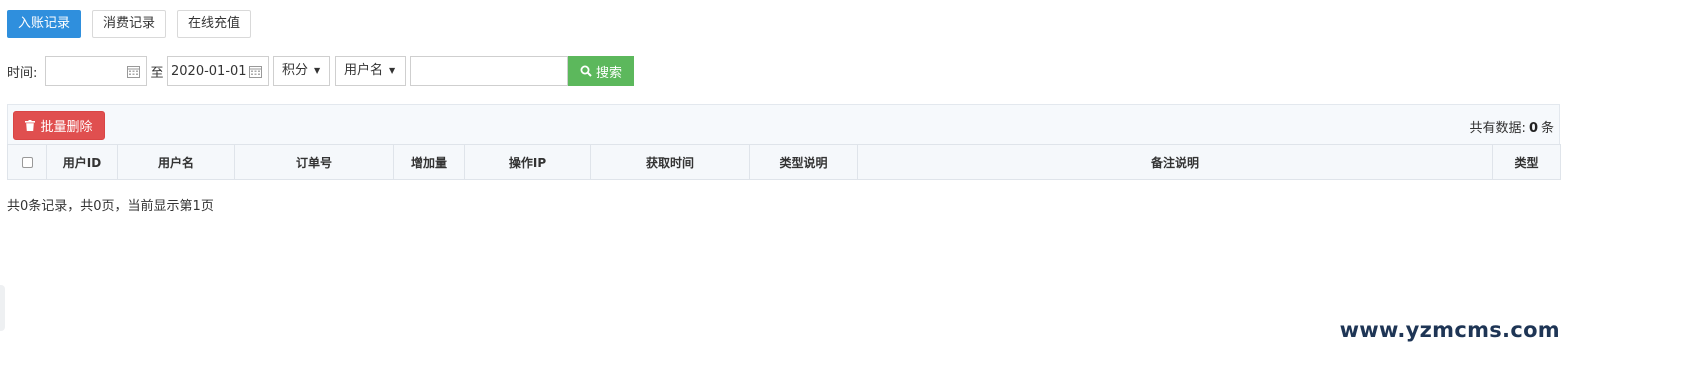  Describe the element at coordinates (214, 24) in the screenshot. I see `tab-online-recharge: 在线充值` at that location.